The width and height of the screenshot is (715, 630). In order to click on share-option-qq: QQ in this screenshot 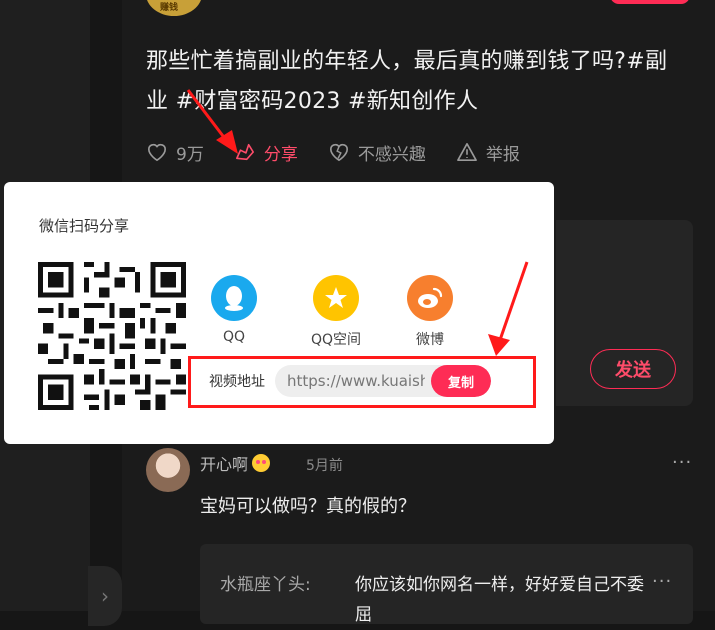, I will do `click(234, 310)`.